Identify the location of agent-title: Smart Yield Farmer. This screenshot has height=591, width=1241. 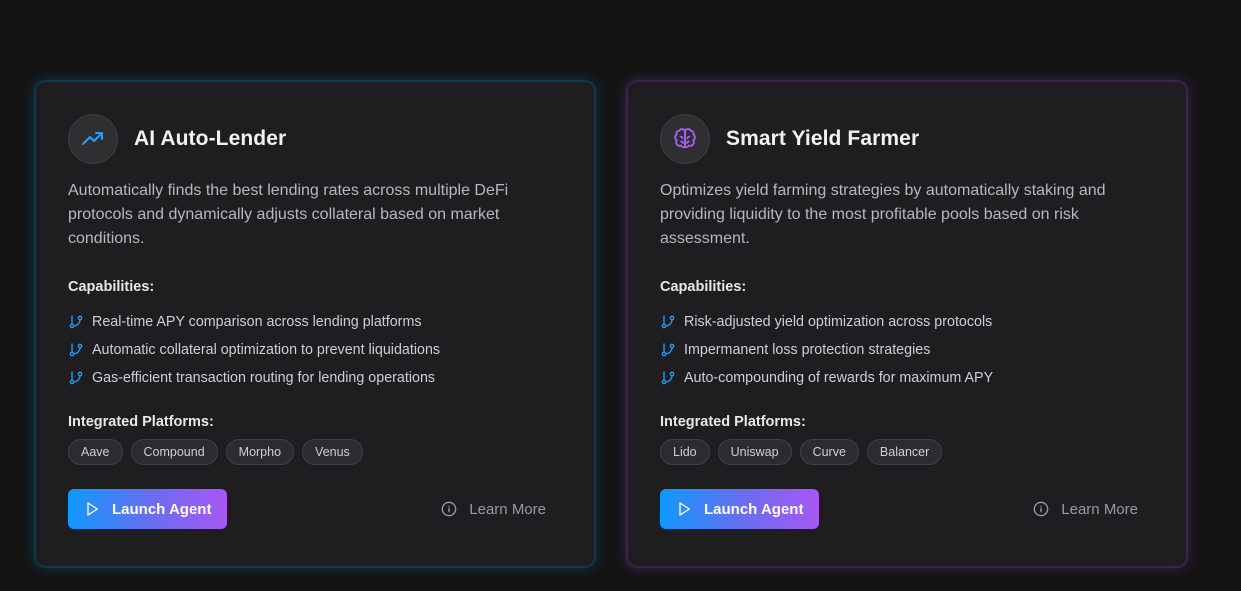
(823, 138).